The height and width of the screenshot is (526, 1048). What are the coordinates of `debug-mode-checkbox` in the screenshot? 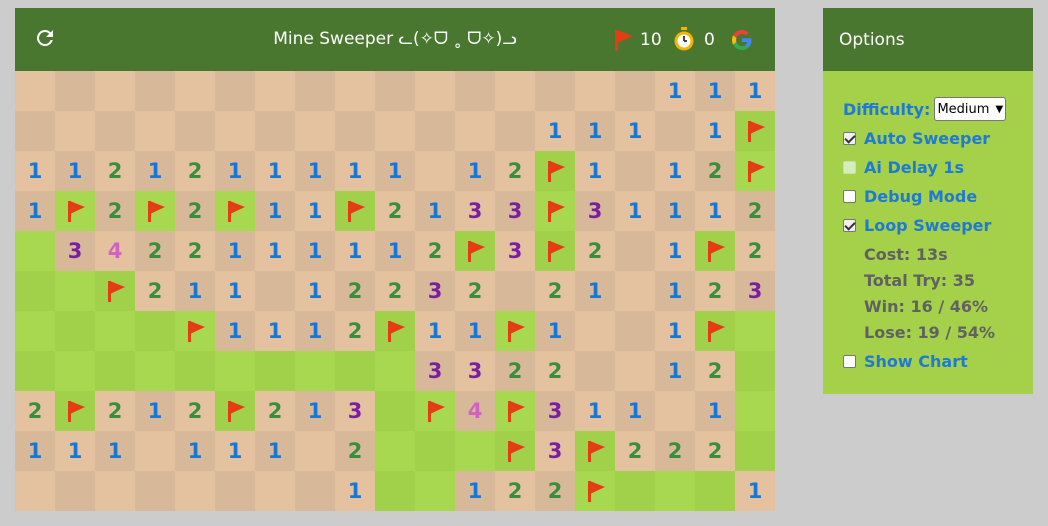 It's located at (849, 196).